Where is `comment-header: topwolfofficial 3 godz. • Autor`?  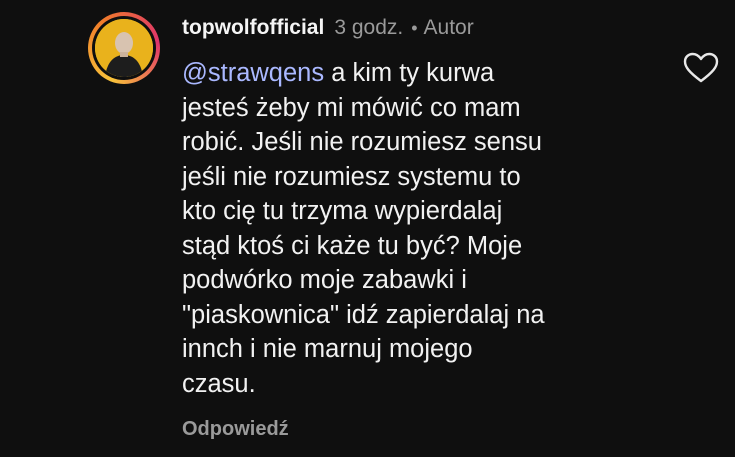 comment-header: topwolfofficial 3 godz. • Autor is located at coordinates (328, 31).